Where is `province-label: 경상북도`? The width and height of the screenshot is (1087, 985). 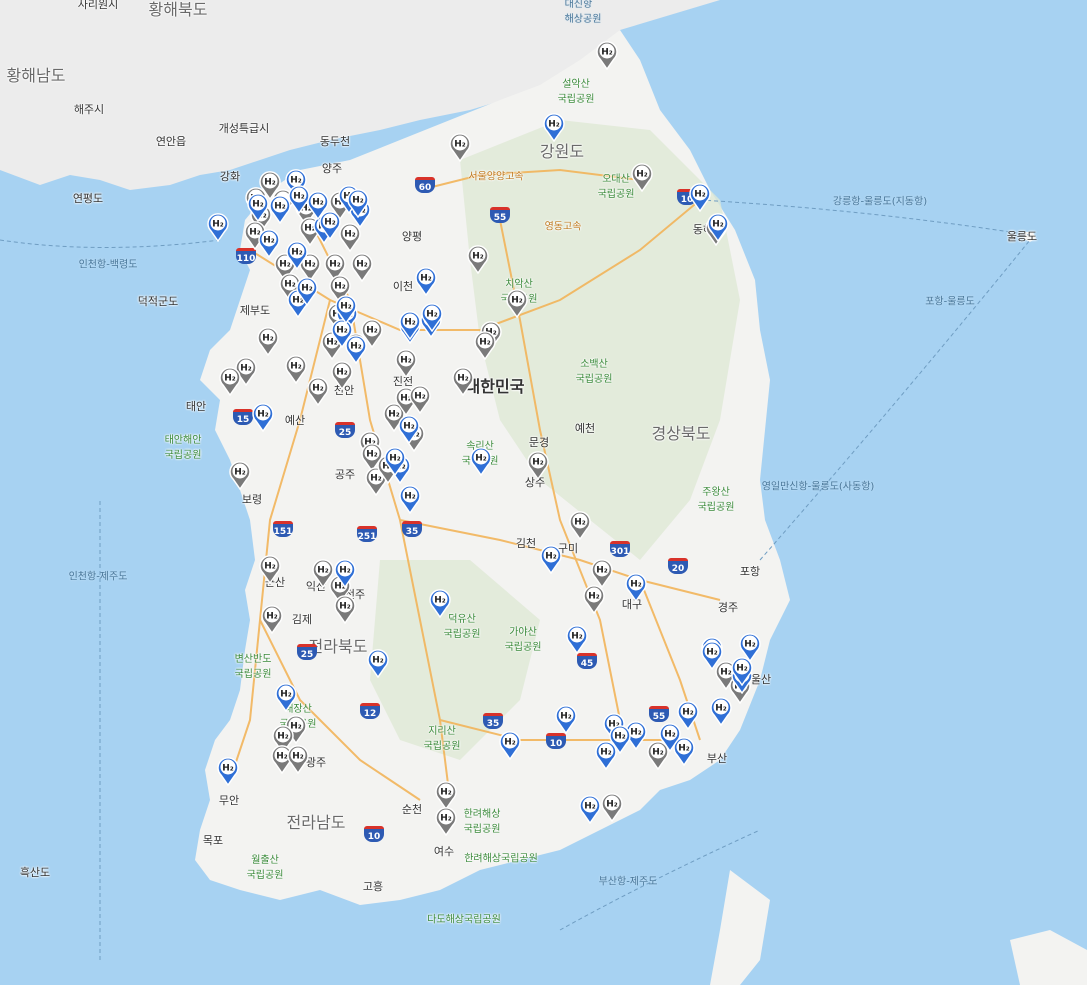
province-label: 경상북도 is located at coordinates (681, 433).